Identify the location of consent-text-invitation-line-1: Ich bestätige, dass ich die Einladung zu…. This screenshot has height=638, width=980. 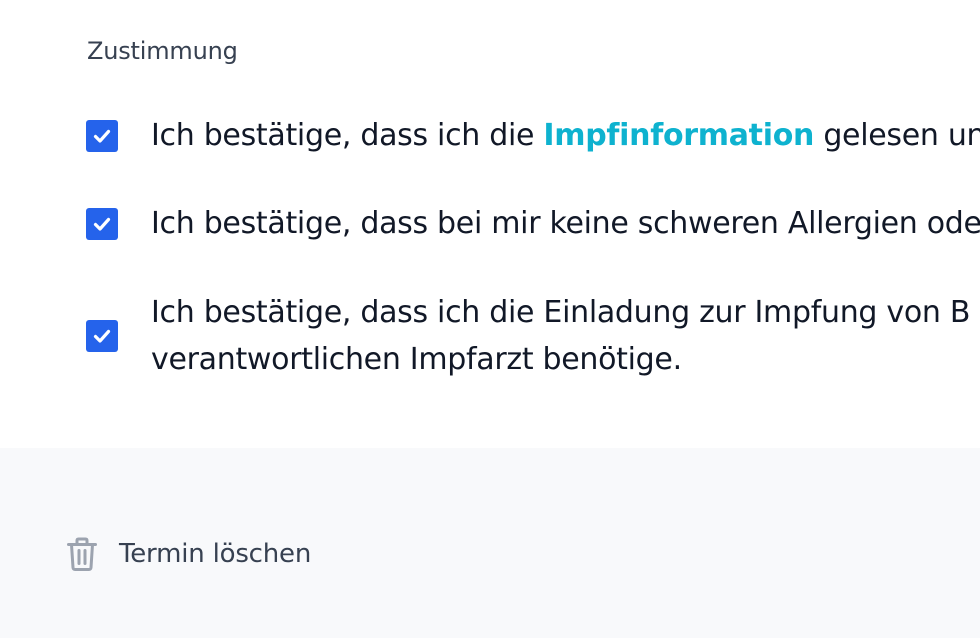
(561, 312).